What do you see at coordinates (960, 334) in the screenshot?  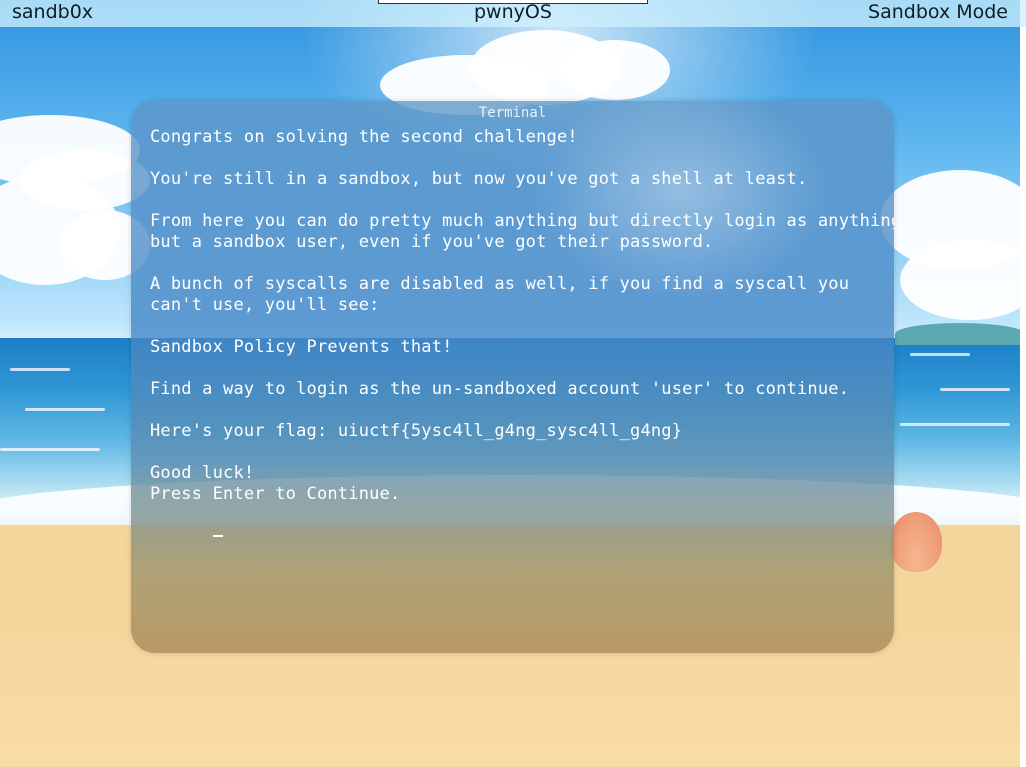 I see `island` at bounding box center [960, 334].